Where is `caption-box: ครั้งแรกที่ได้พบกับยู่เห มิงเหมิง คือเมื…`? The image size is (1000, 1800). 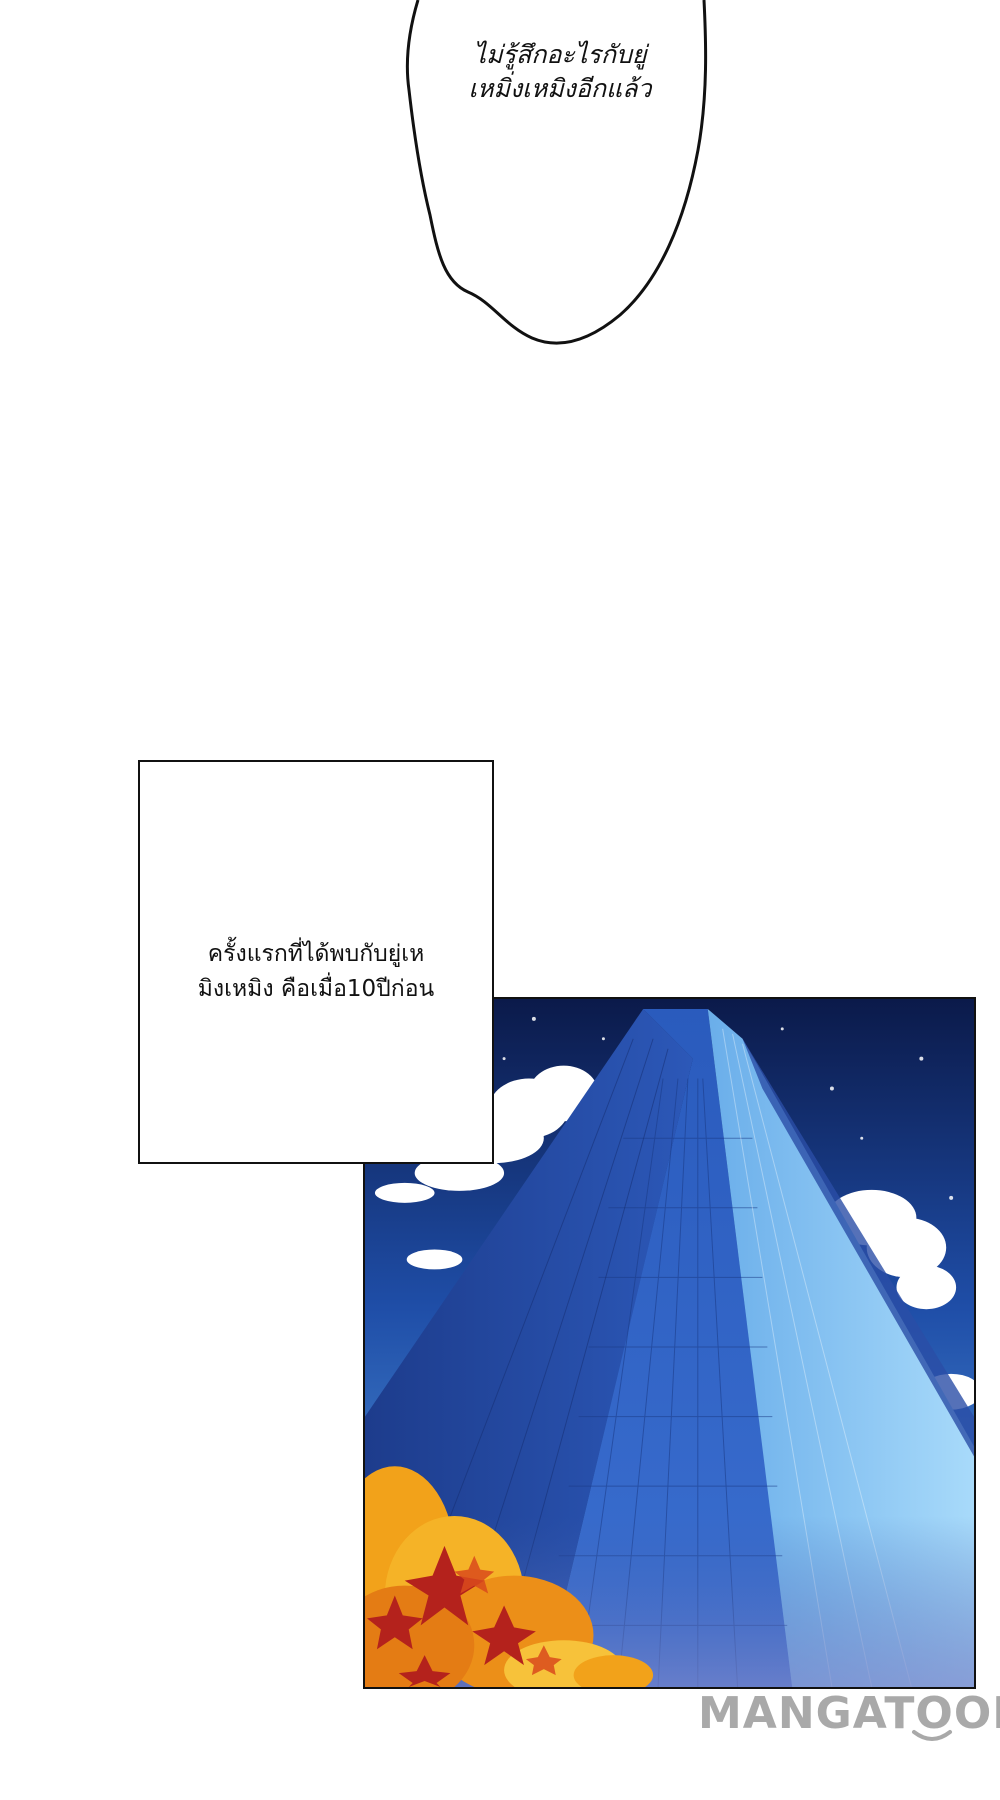
caption-box: ครั้งแรกที่ได้พบกับยู่เห มิงเหมิง คือเมื… is located at coordinates (316, 962).